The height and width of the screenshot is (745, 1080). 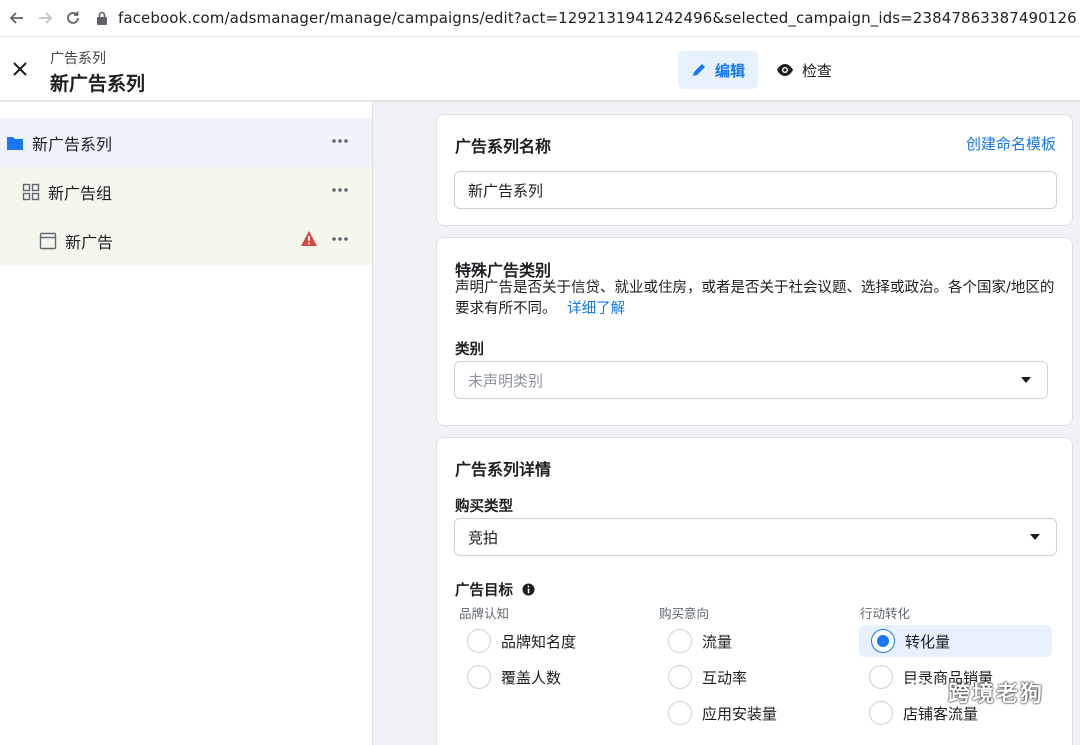 What do you see at coordinates (80, 193) in the screenshot?
I see `tree-item-label: 新广告组` at bounding box center [80, 193].